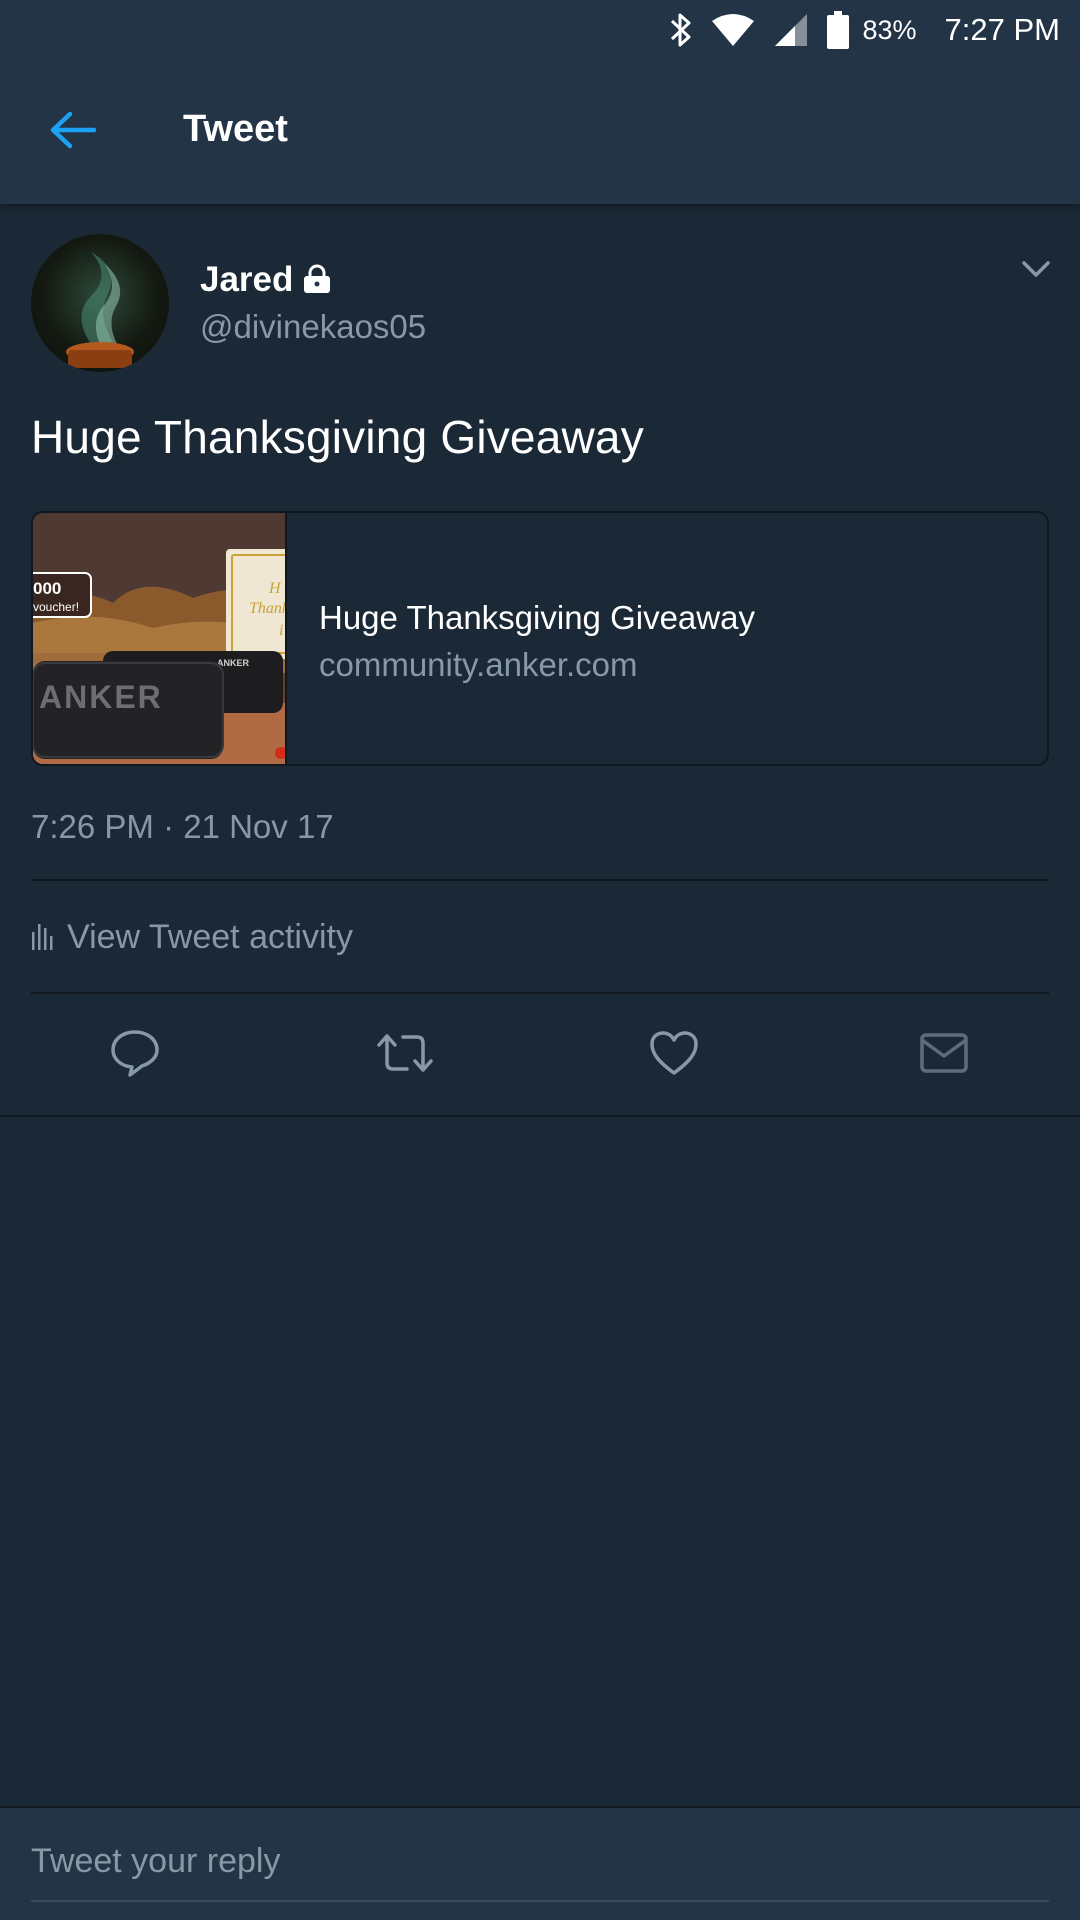 This screenshot has height=1920, width=1080. What do you see at coordinates (100, 303) in the screenshot?
I see `avatar` at bounding box center [100, 303].